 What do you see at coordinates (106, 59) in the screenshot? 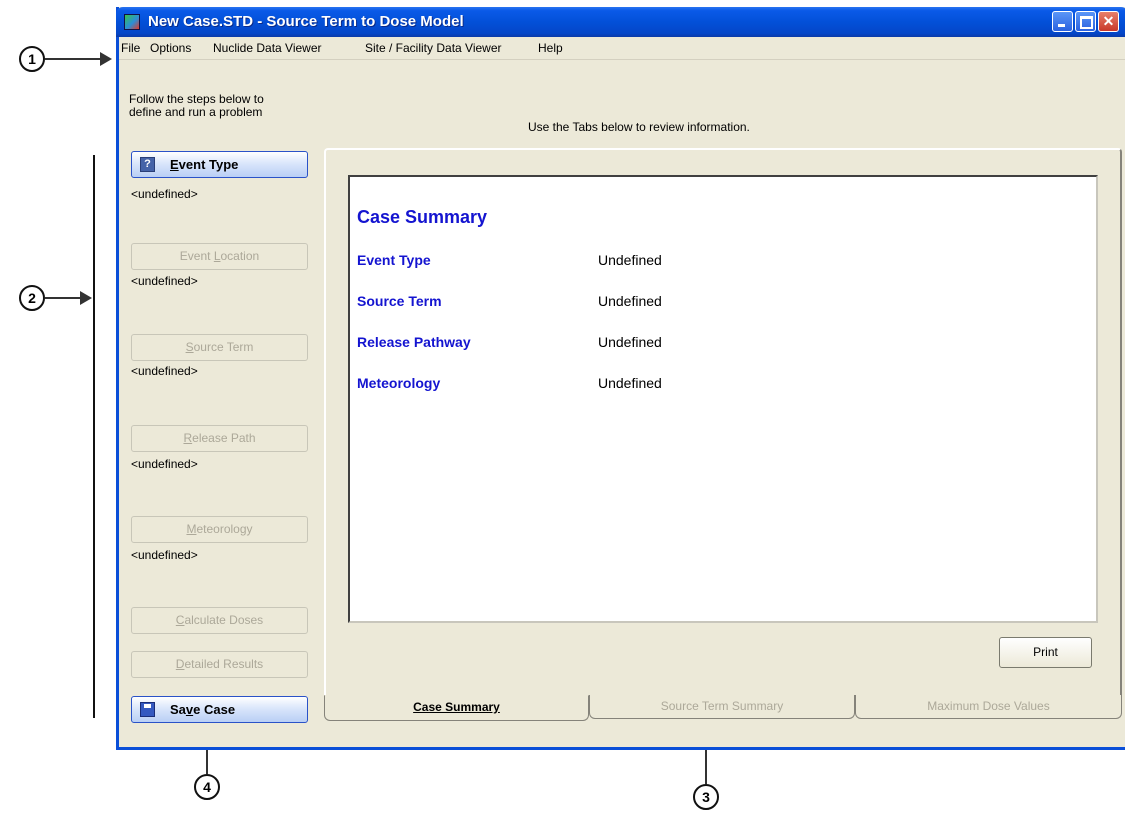
I see `callout-1-arrowhead` at bounding box center [106, 59].